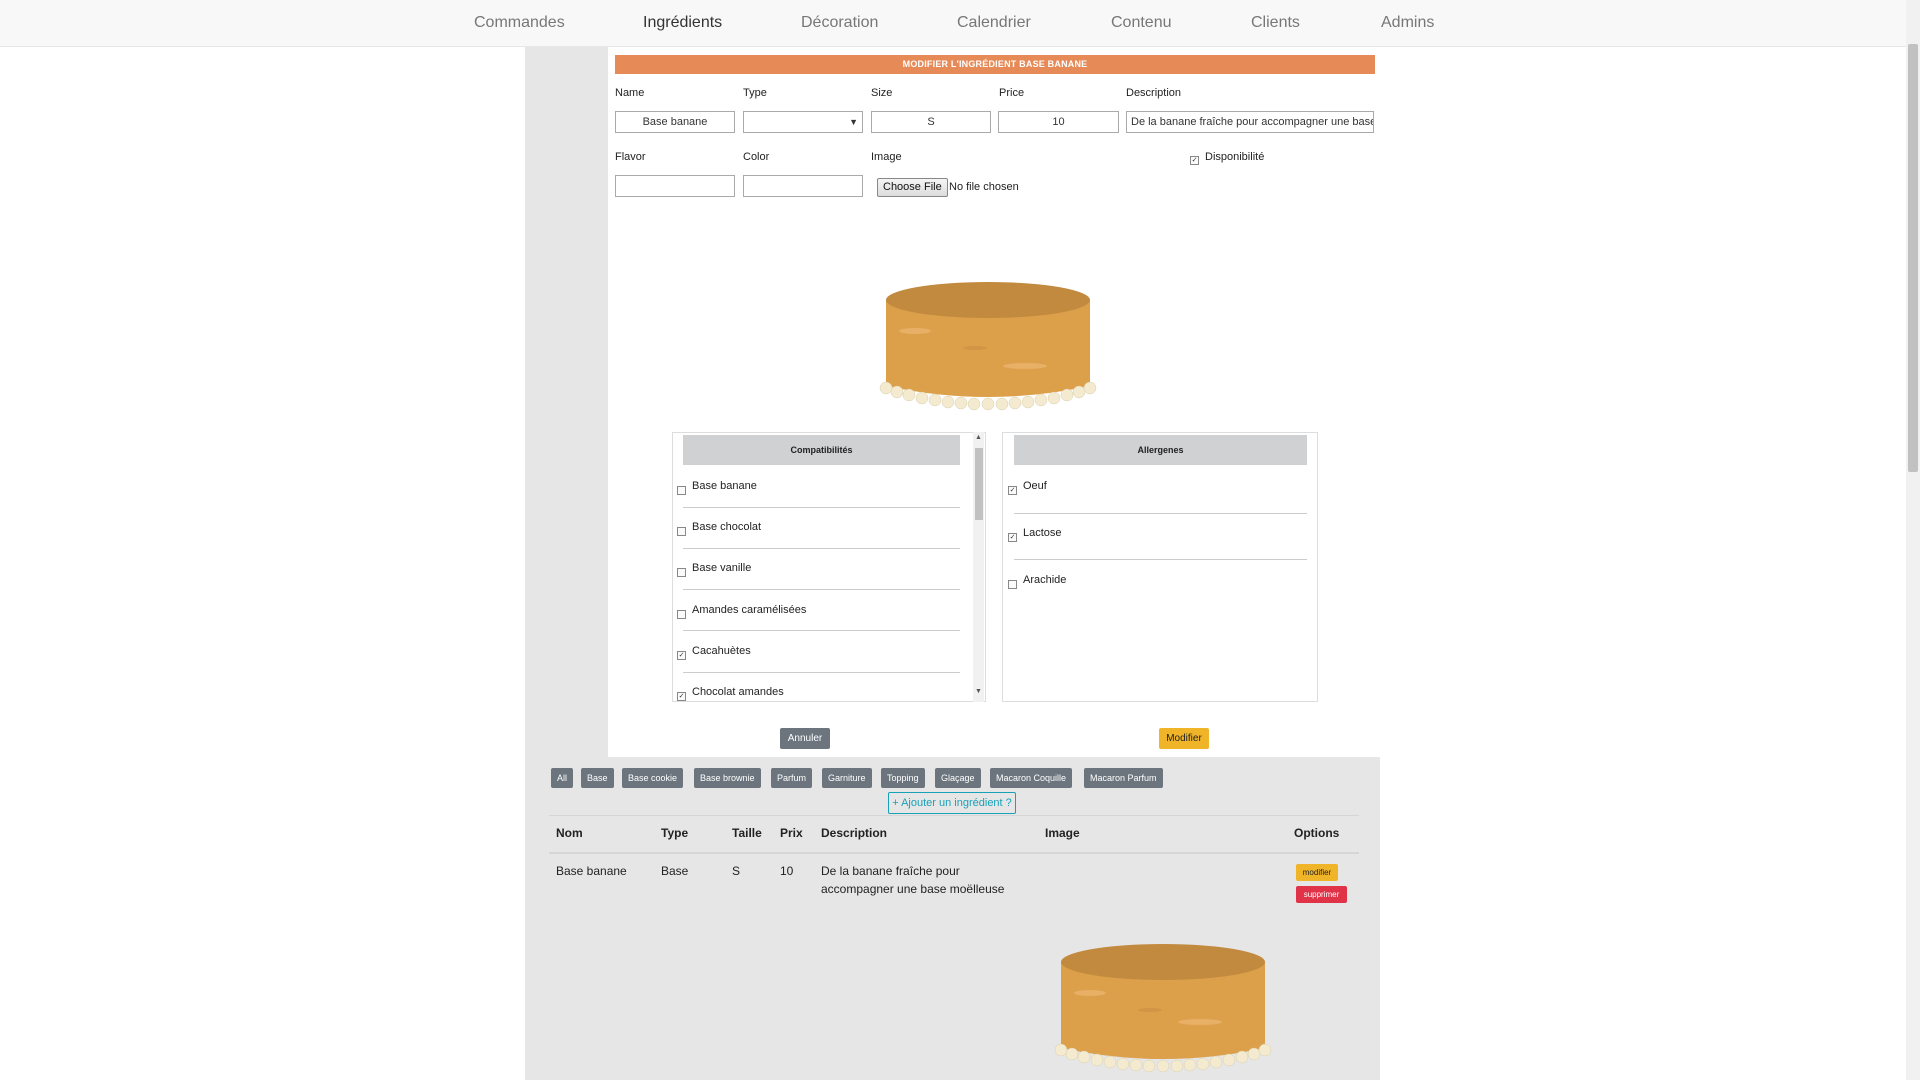 The image size is (1920, 1080). I want to click on edit-row-button: modifier, so click(1317, 872).